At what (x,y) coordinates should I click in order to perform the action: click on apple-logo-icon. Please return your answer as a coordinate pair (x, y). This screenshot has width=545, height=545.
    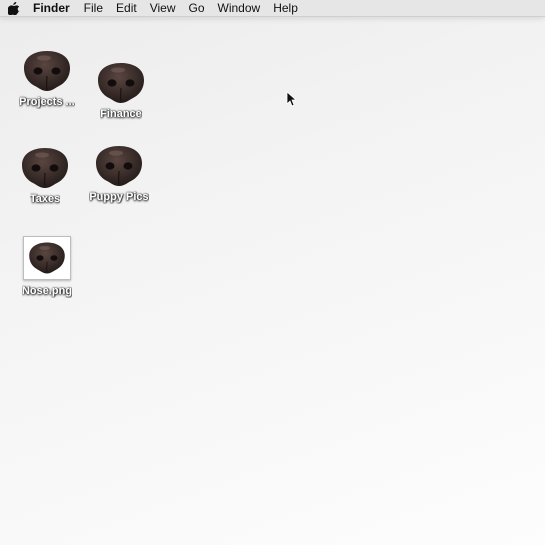
    Looking at the image, I should click on (14, 8).